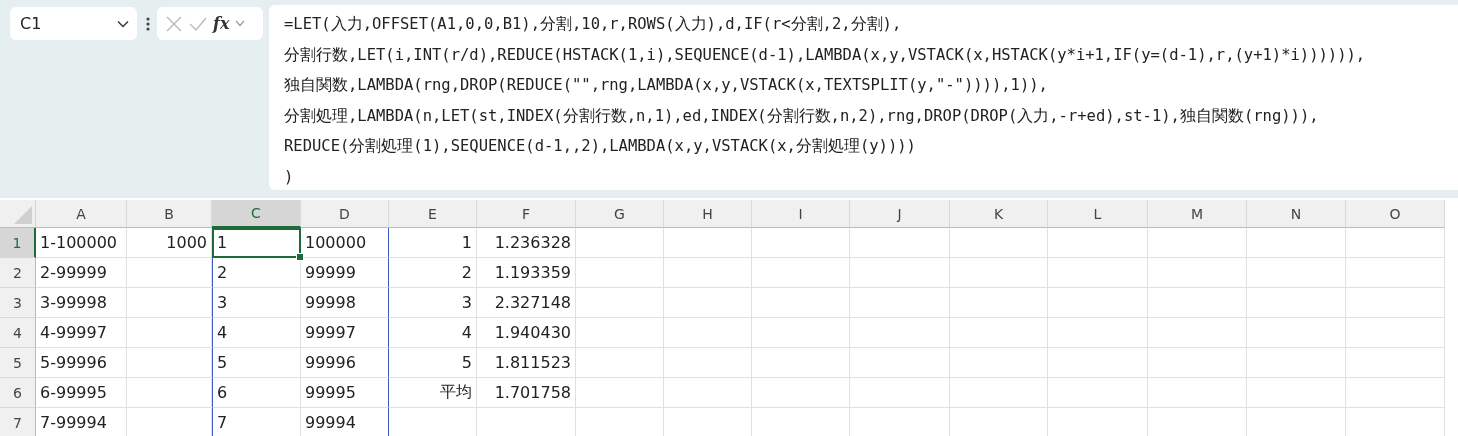  What do you see at coordinates (1098, 214) in the screenshot?
I see `column-header: L` at bounding box center [1098, 214].